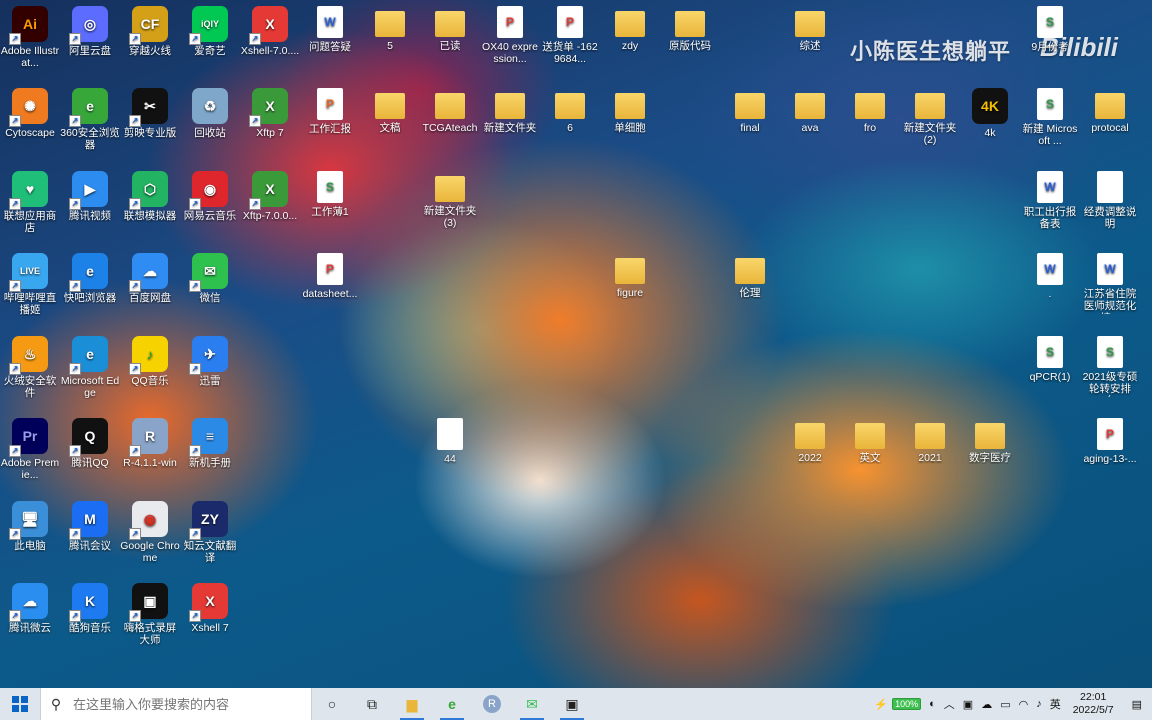 Image resolution: width=1152 pixels, height=720 pixels. Describe the element at coordinates (210, 29) in the screenshot. I see `desktop-icon: iQIY ↗ 爱奇艺` at that location.